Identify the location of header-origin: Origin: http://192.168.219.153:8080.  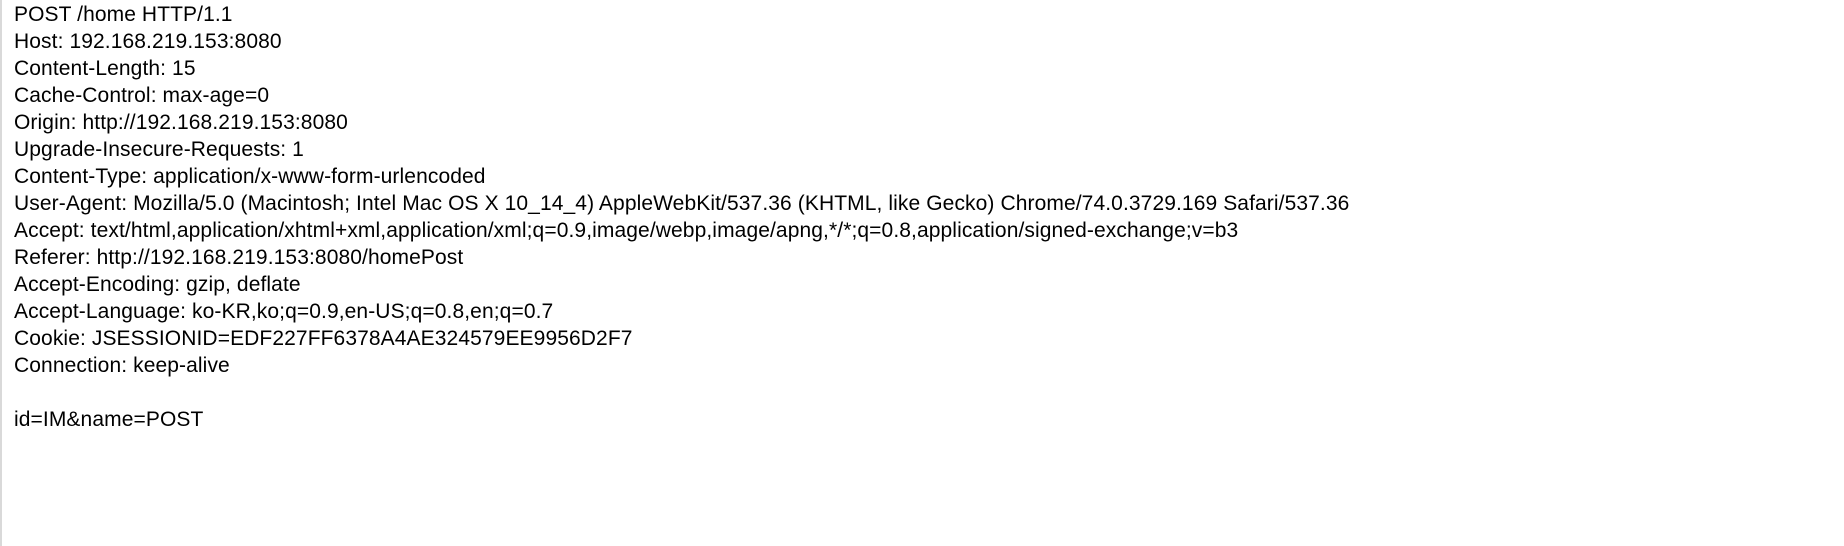
(181, 122).